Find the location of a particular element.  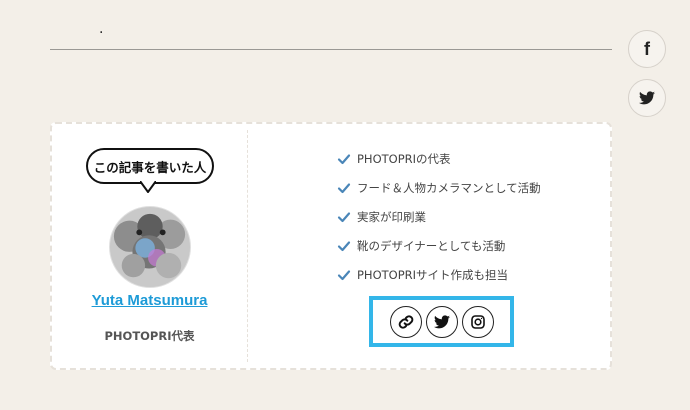

bio-item: PHOTOPRIサイト作成も担当 is located at coordinates (439, 274).